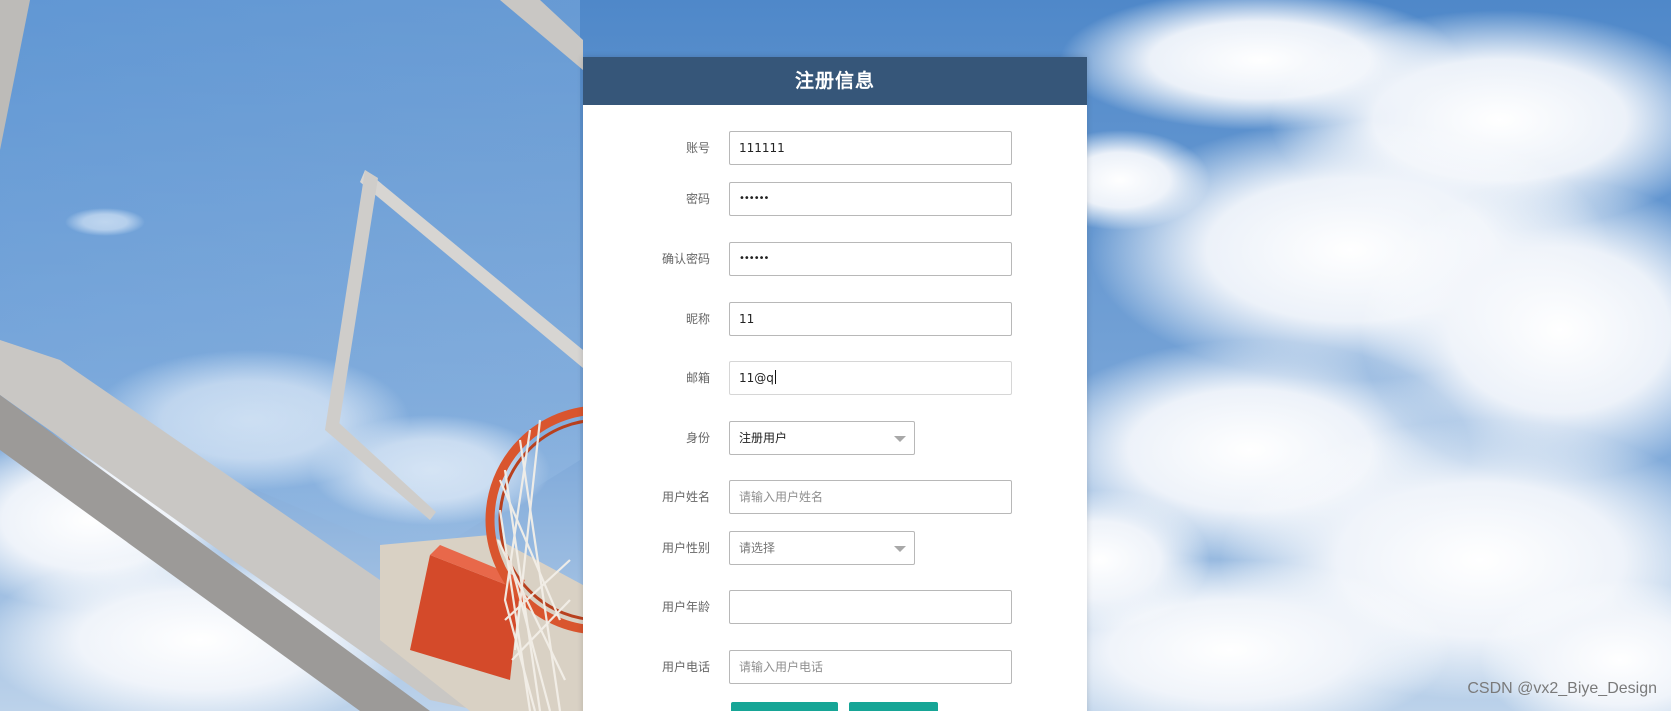 The width and height of the screenshot is (1671, 711). Describe the element at coordinates (685, 497) in the screenshot. I see `user-name-label: 用户姓名` at that location.